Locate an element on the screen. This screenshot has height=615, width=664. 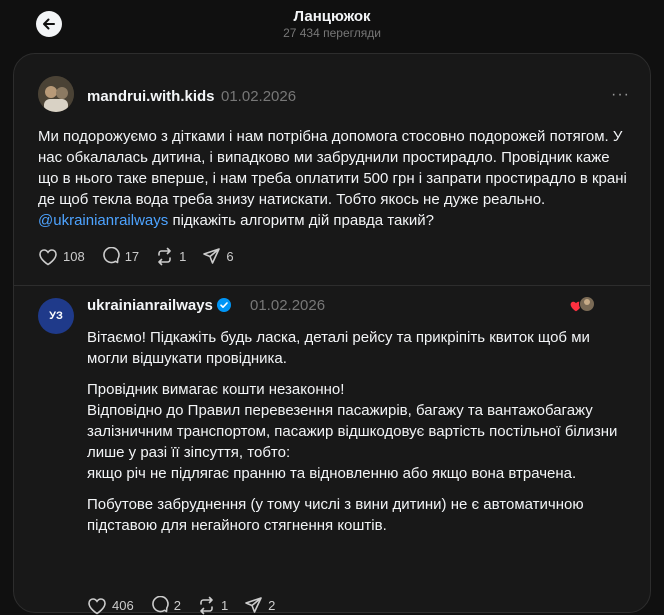
like-button: 406 is located at coordinates (110, 606).